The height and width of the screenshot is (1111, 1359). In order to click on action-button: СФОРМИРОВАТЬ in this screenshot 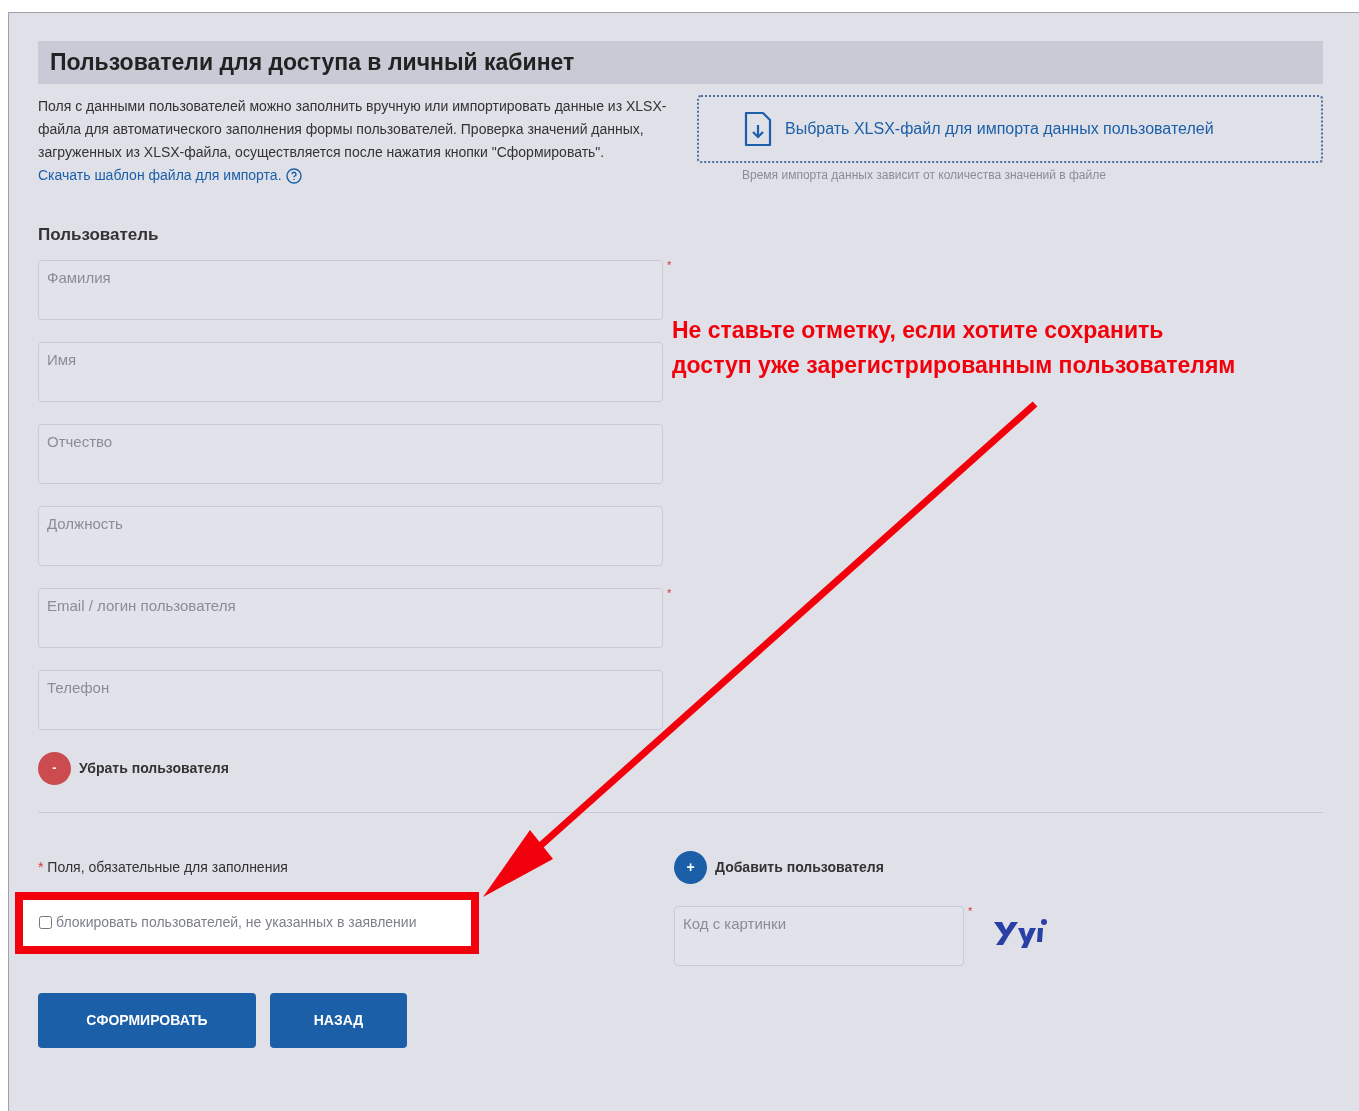, I will do `click(147, 1020)`.